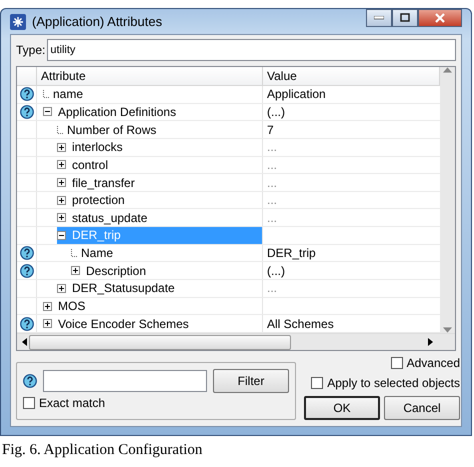  What do you see at coordinates (97, 147) in the screenshot?
I see `attribute-name: interlocks` at bounding box center [97, 147].